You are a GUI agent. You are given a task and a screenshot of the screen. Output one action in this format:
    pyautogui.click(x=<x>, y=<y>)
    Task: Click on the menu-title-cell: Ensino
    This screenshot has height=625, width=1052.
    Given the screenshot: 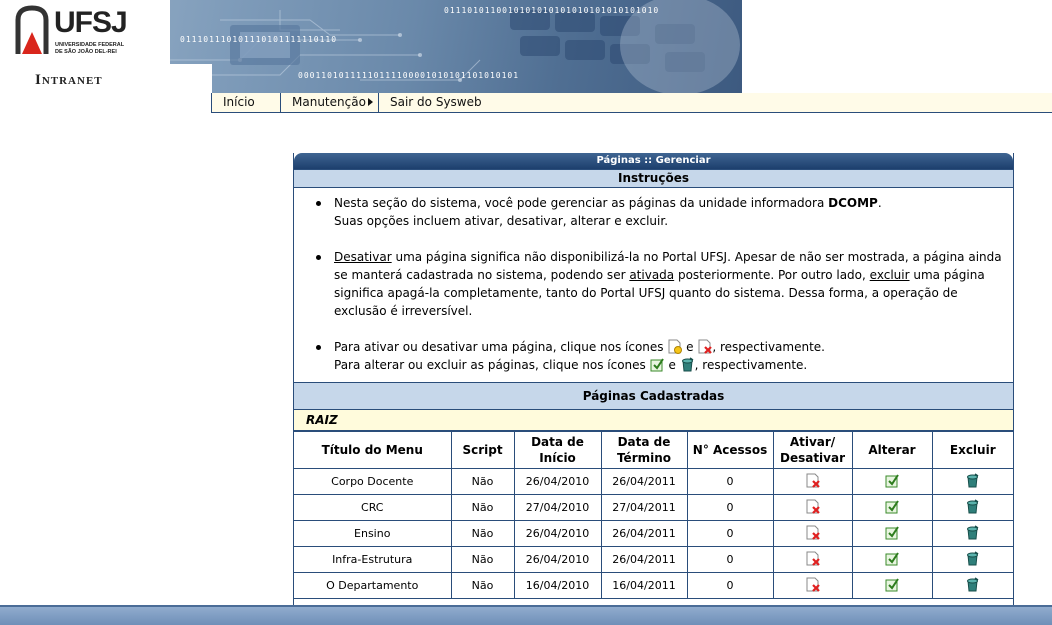 What is the action you would take?
    pyautogui.click(x=373, y=533)
    